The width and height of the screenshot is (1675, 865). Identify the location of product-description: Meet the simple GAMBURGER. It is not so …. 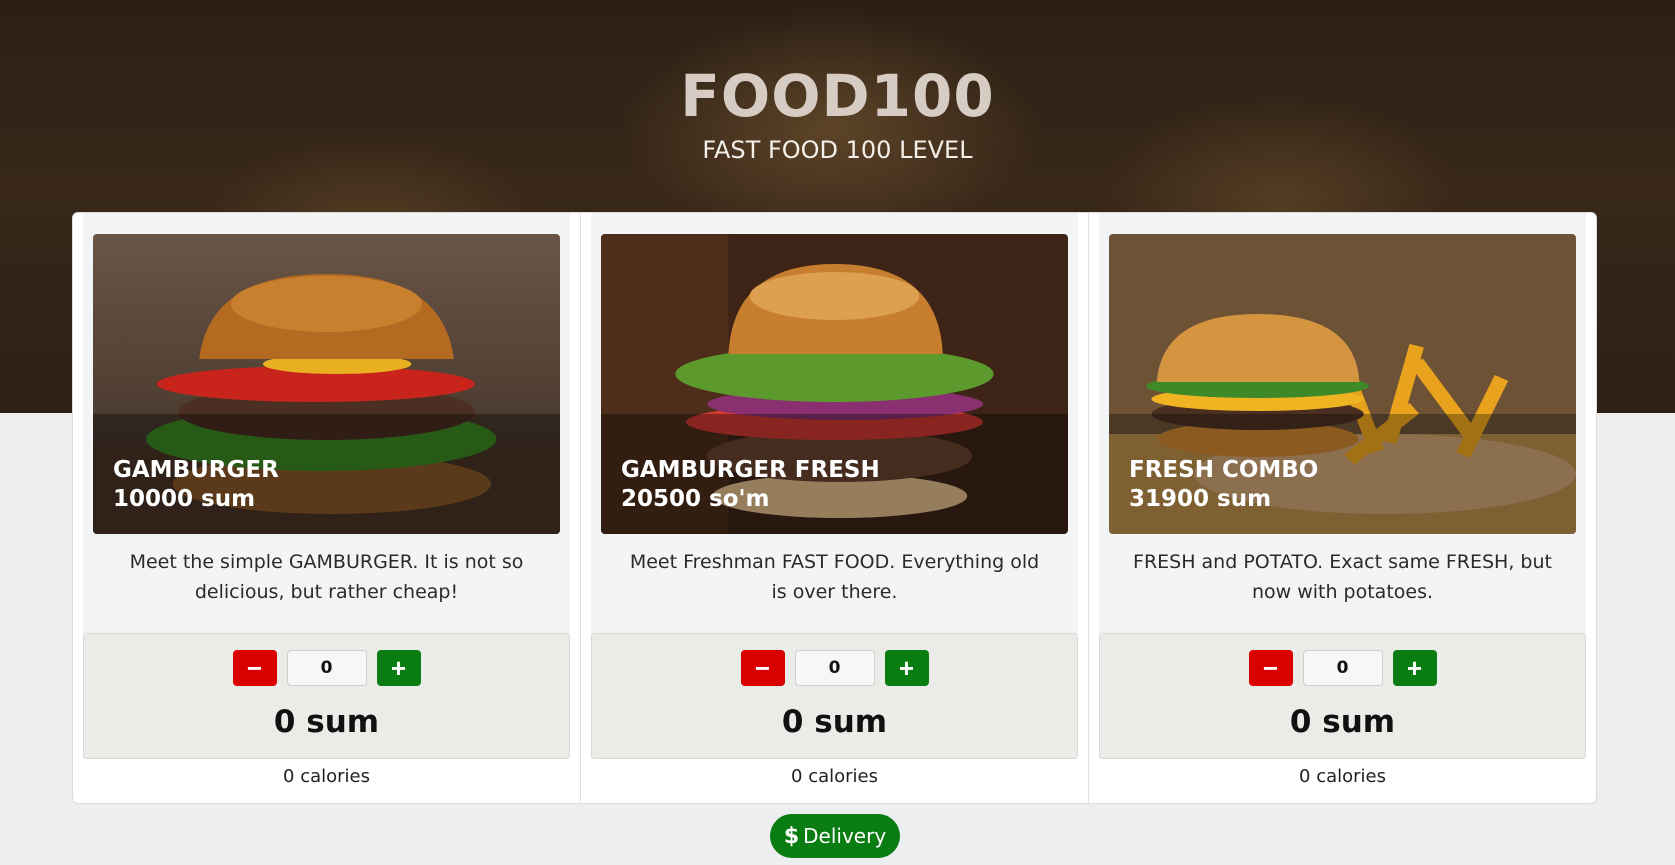
(326, 577).